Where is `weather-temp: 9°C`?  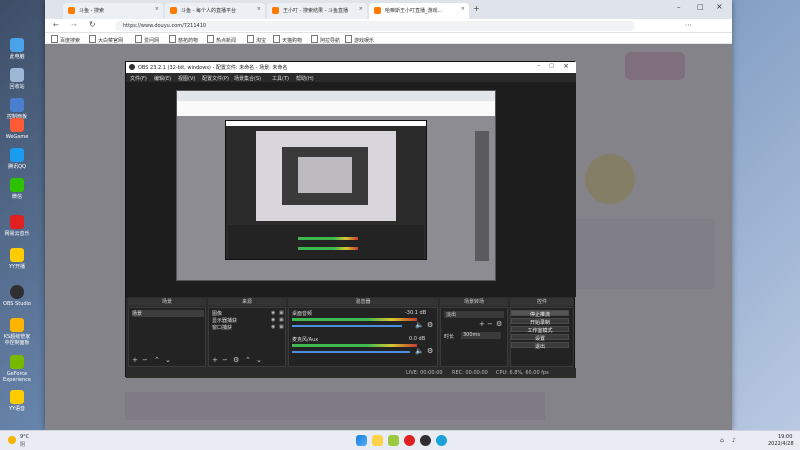
weather-temp: 9°C is located at coordinates (24, 437).